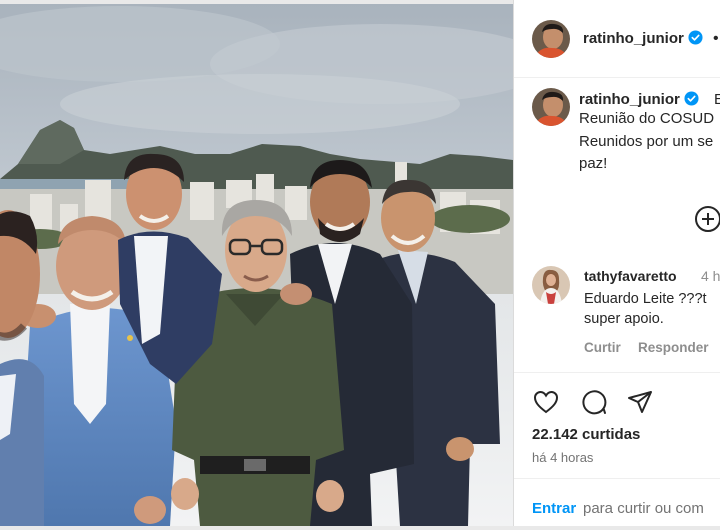 This screenshot has height=530, width=720. Describe the element at coordinates (624, 319) in the screenshot. I see `comment-line-2: super apoio.` at that location.